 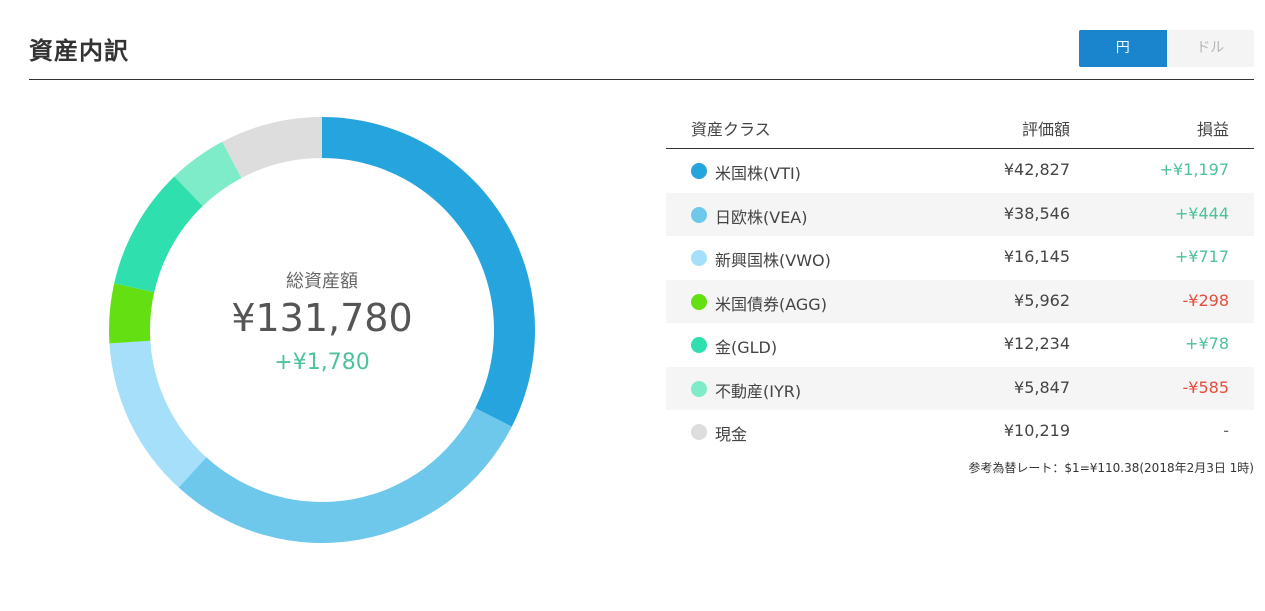 I want to click on asset-value: ¥42,827, so click(x=1036, y=169).